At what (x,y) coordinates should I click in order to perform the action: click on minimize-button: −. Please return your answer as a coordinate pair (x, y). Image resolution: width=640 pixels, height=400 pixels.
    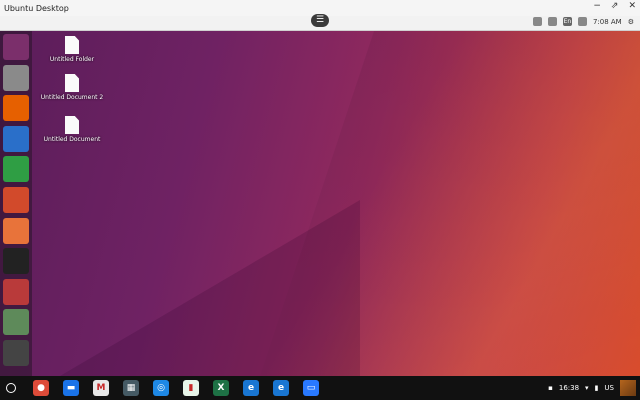
    Looking at the image, I should click on (597, 6).